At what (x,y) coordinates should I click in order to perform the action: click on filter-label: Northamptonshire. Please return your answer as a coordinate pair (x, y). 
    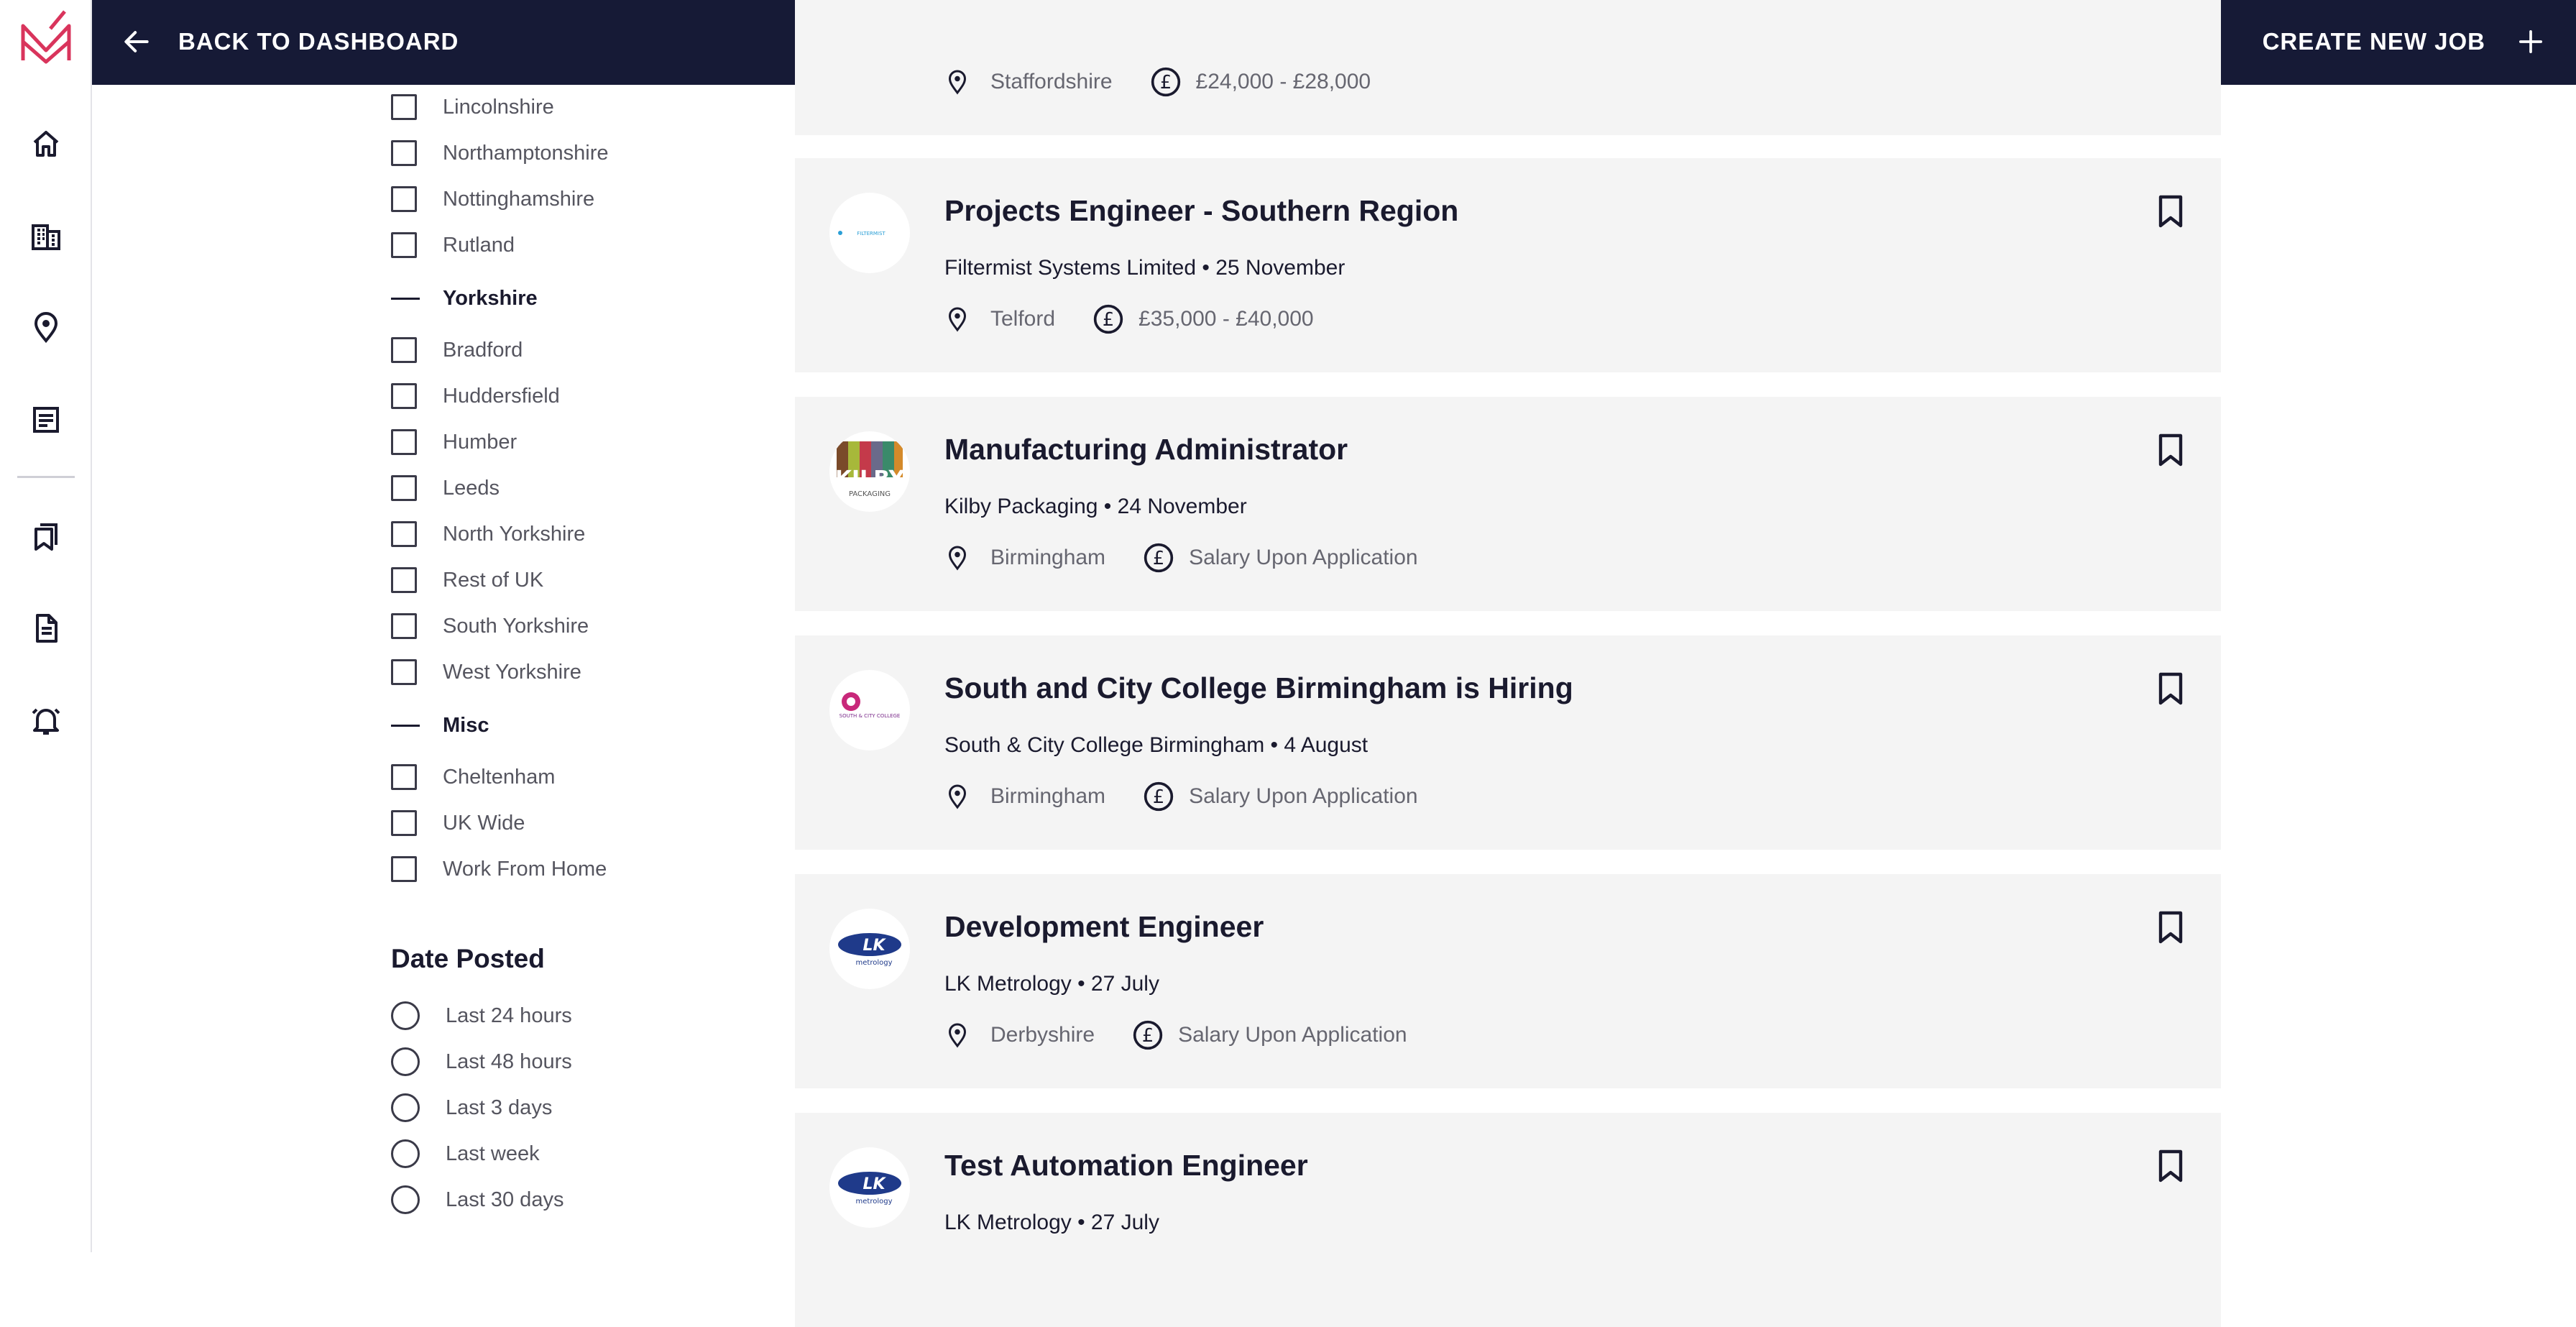
    Looking at the image, I should click on (526, 153).